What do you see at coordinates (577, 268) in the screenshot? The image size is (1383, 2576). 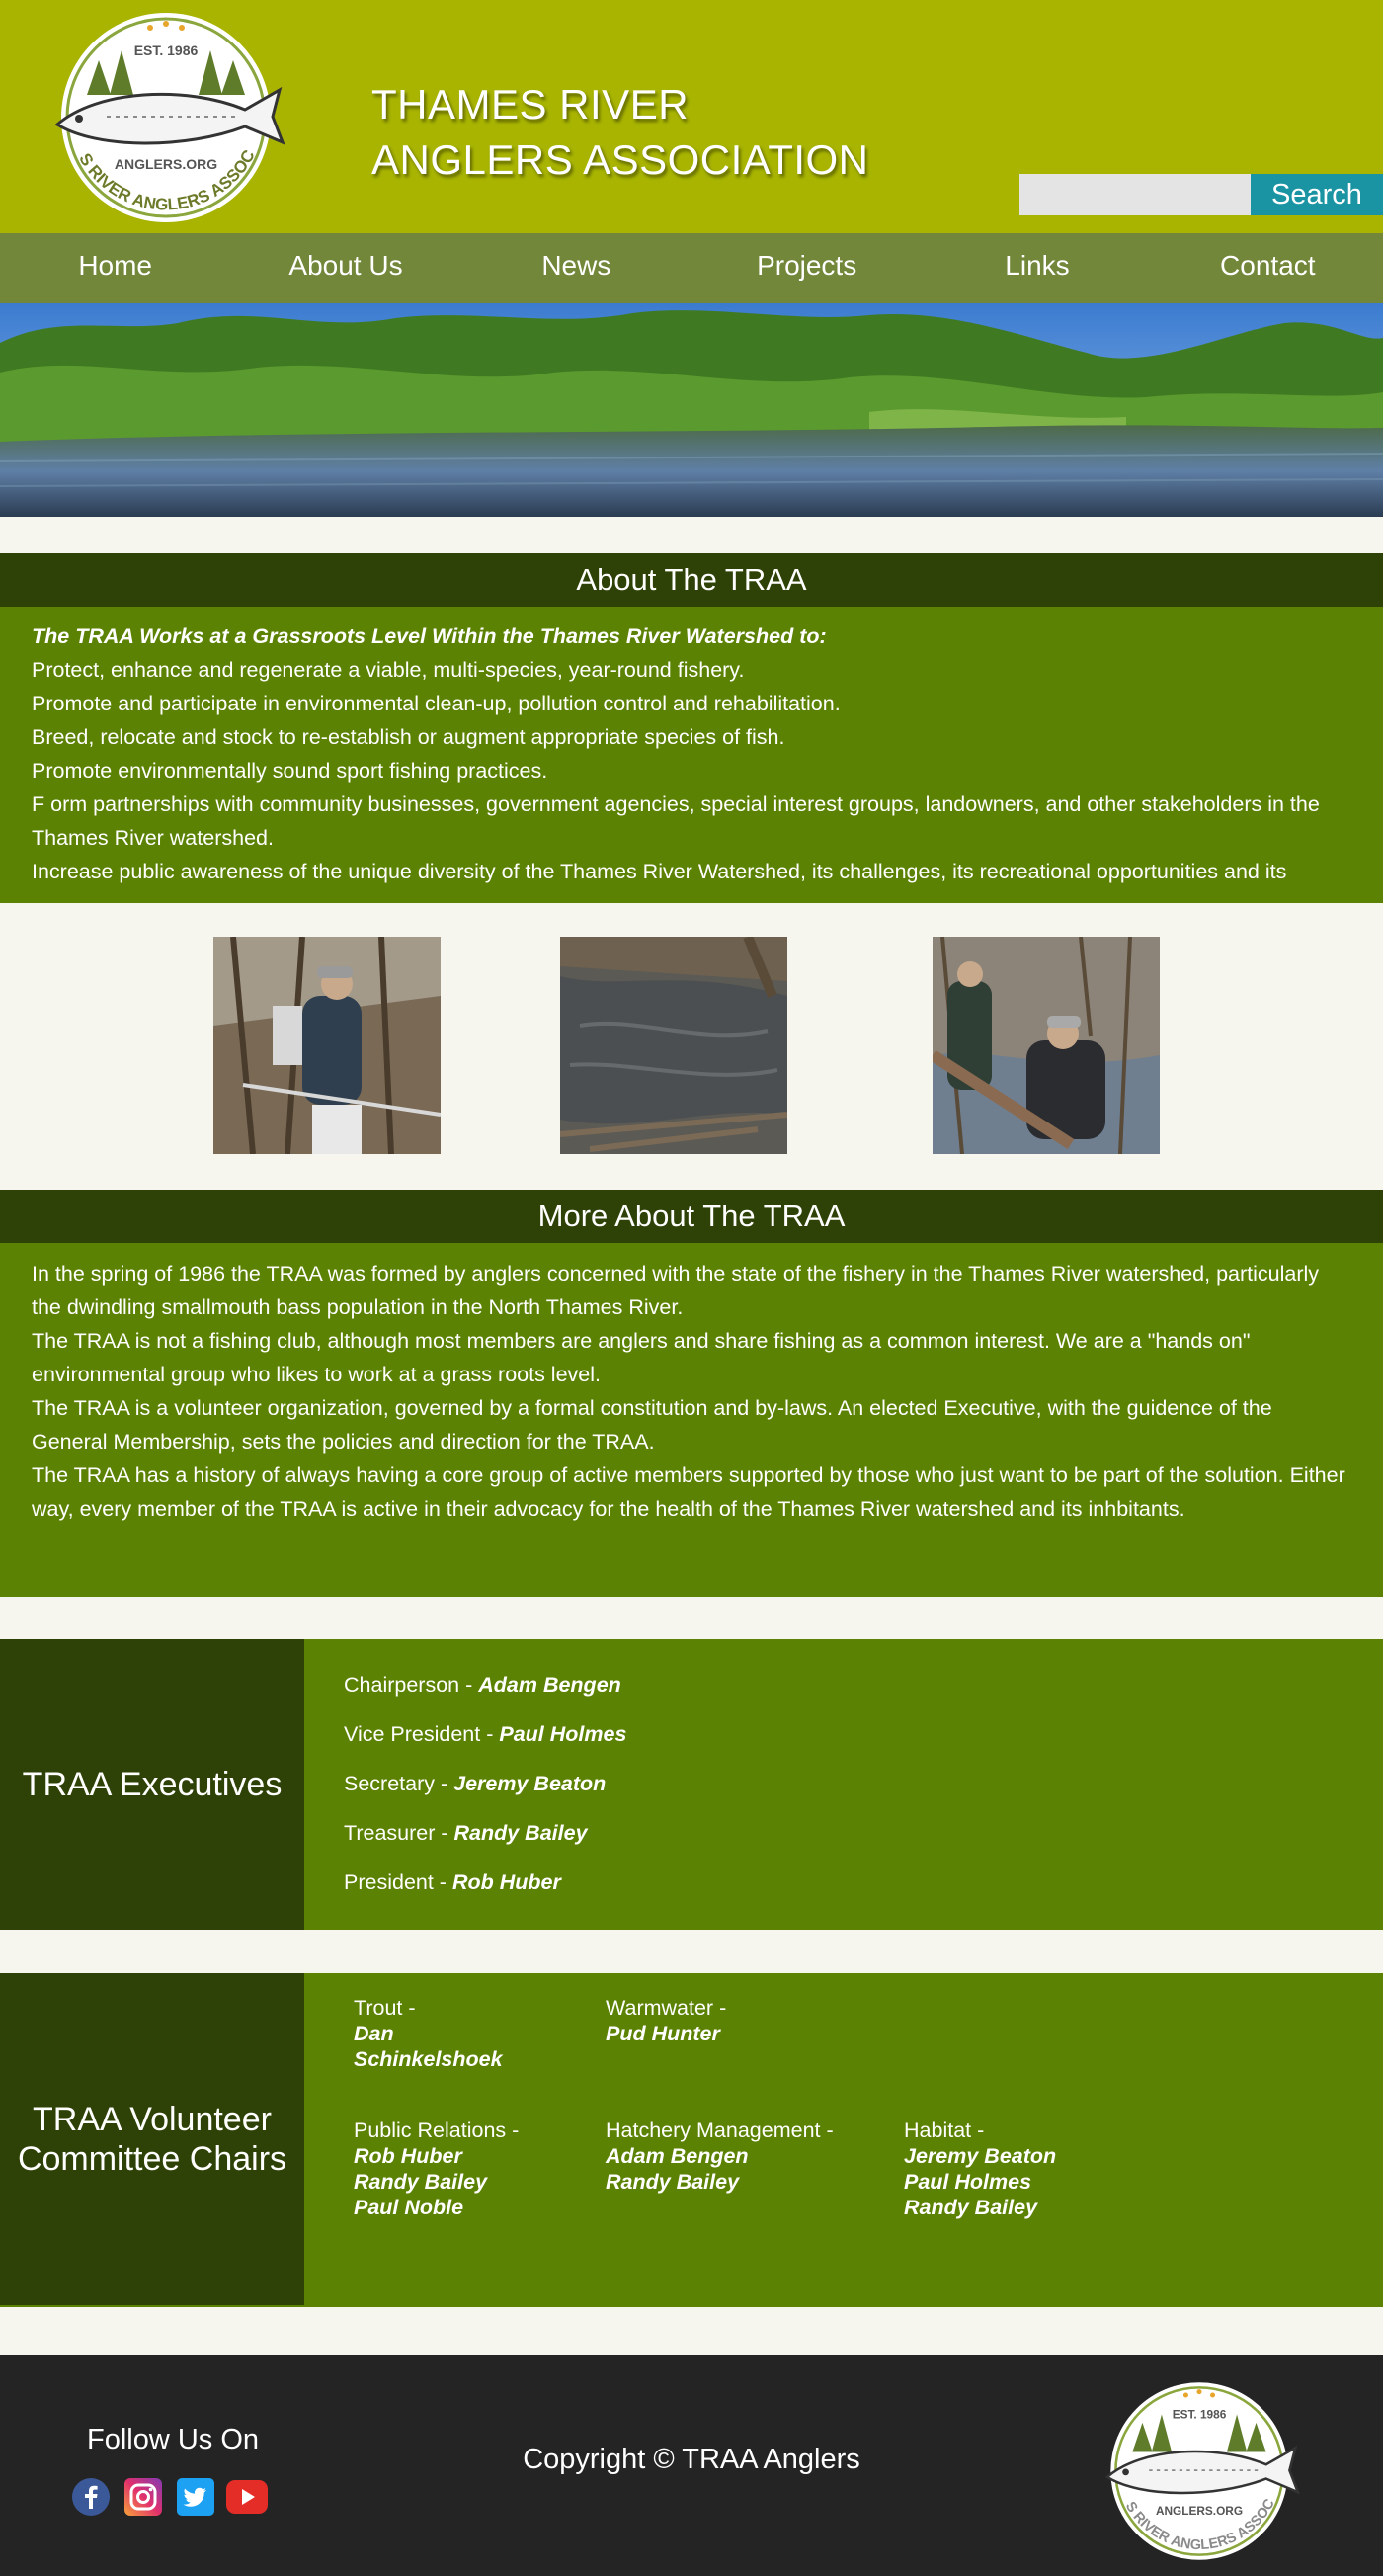 I see `nav-news: News` at bounding box center [577, 268].